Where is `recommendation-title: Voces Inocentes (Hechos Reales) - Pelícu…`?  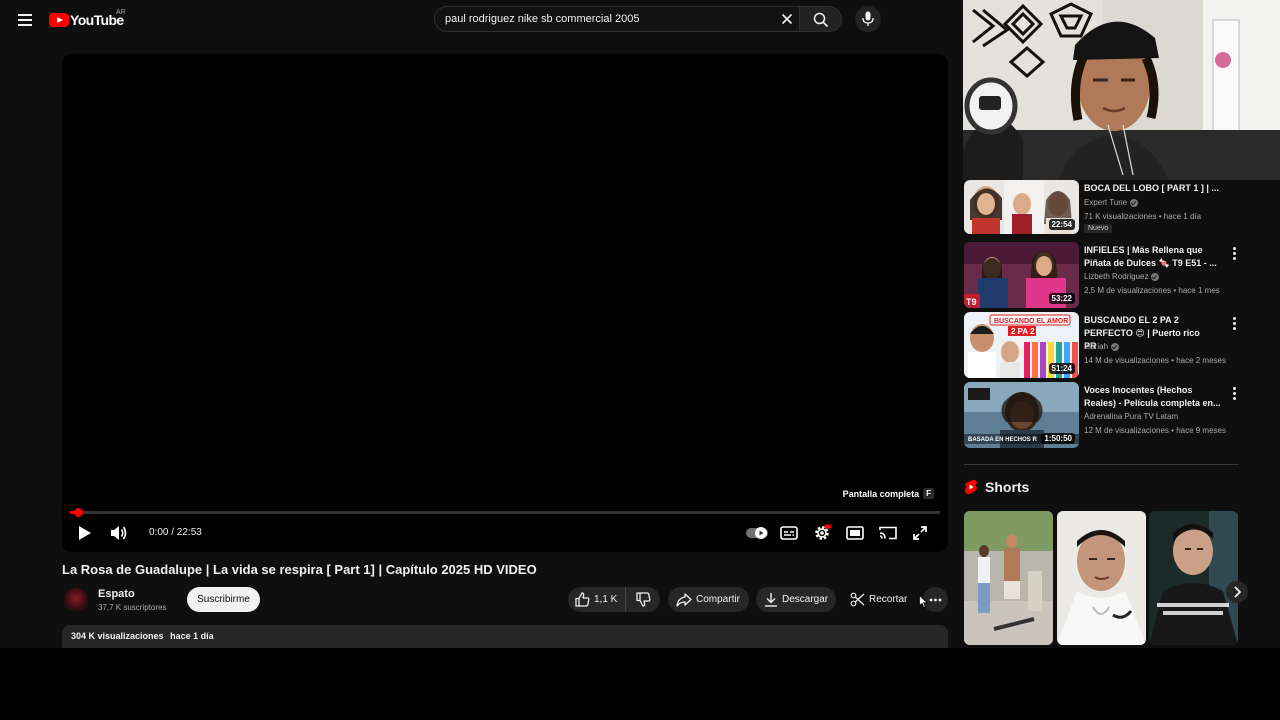
recommendation-title: Voces Inocentes (Hechos Reales) - Pelícu… is located at coordinates (1154, 397).